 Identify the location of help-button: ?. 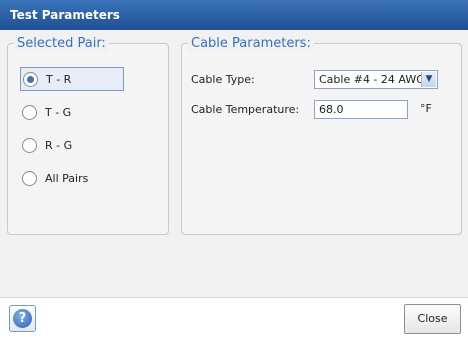
(22, 318).